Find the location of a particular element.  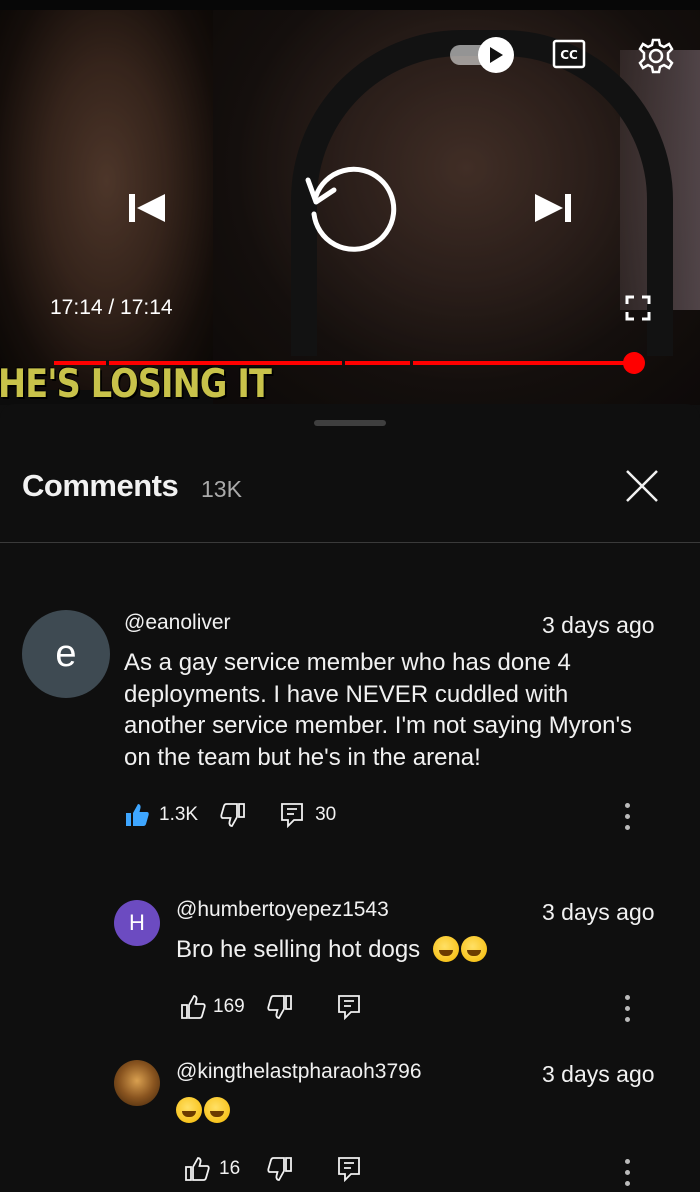

fullscreen-icon is located at coordinates (638, 308).